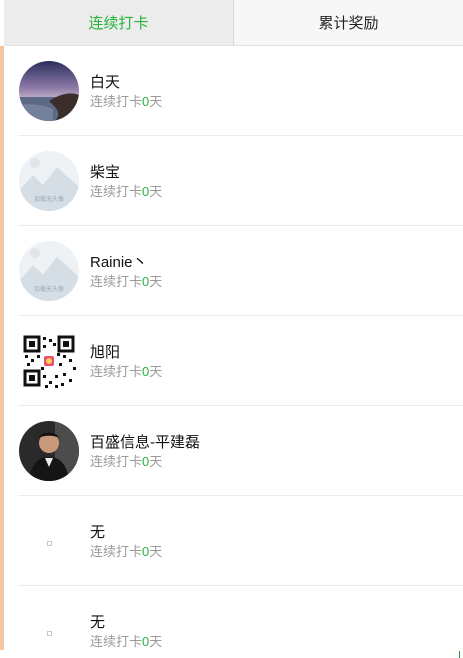 This screenshot has height=658, width=463. I want to click on user-name: 旭阳, so click(105, 352).